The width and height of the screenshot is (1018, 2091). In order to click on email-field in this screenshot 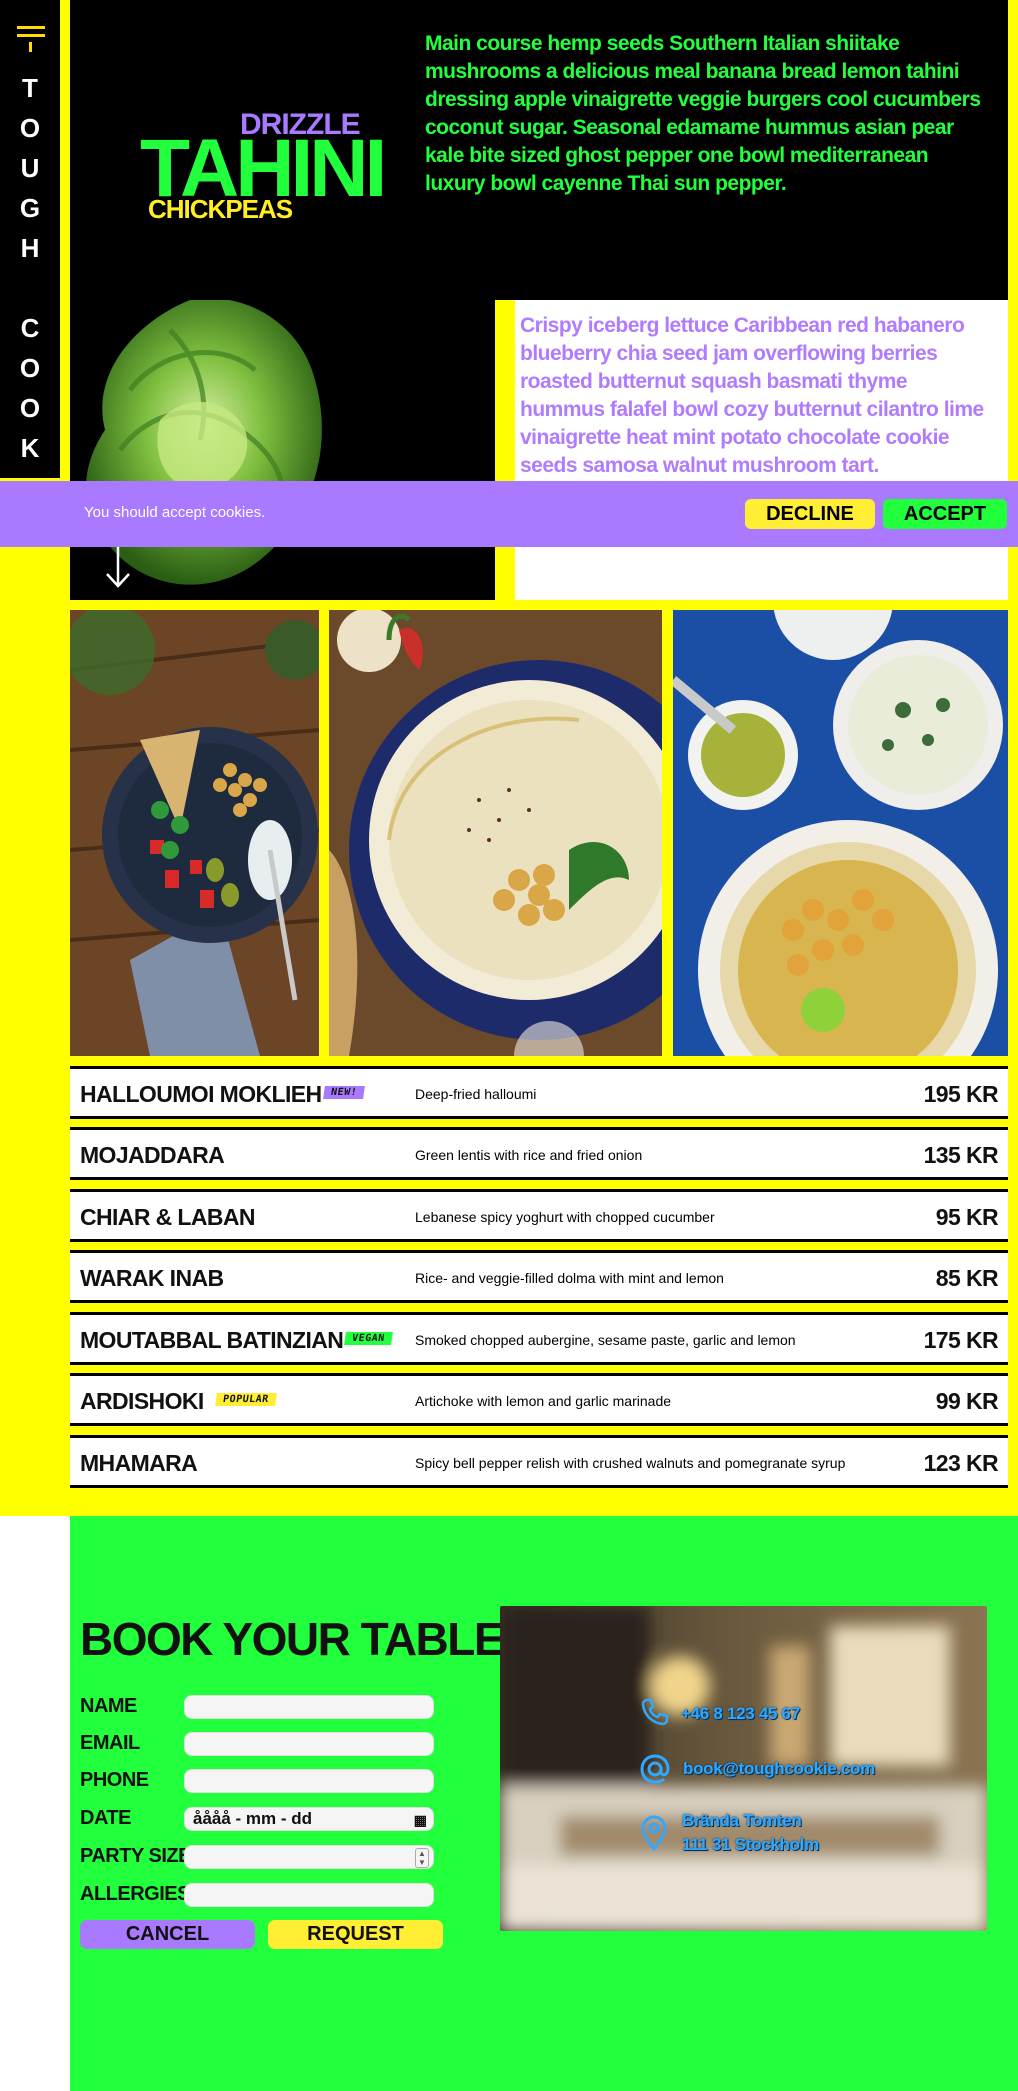, I will do `click(309, 1744)`.